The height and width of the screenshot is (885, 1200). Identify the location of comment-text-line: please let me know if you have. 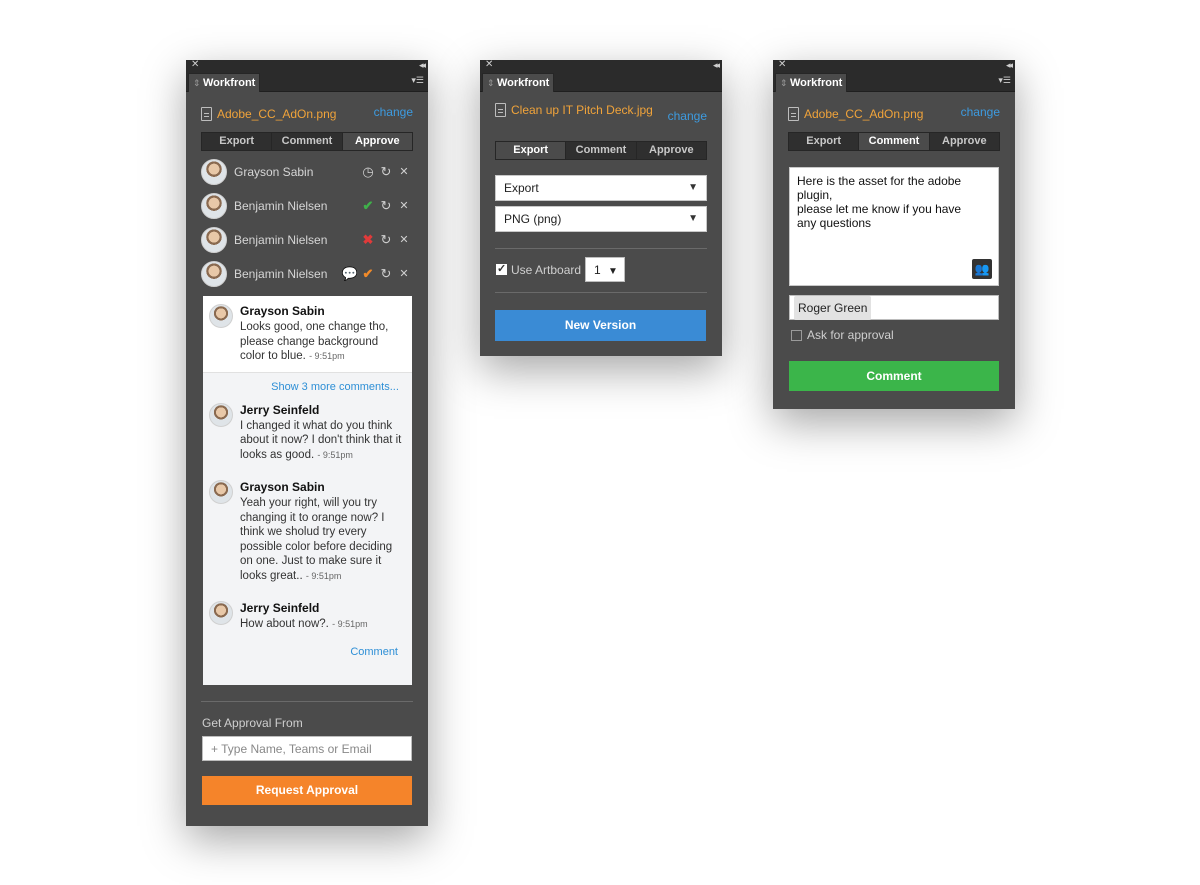
(879, 209).